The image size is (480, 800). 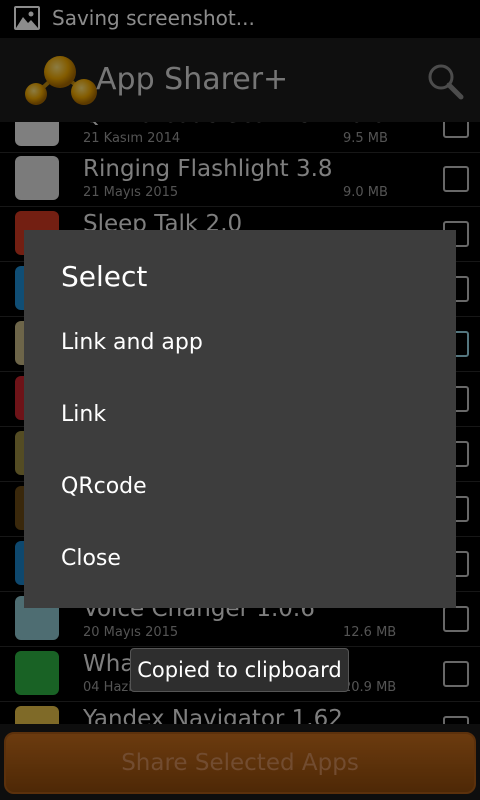 I want to click on dialog-title: Select, so click(x=104, y=276).